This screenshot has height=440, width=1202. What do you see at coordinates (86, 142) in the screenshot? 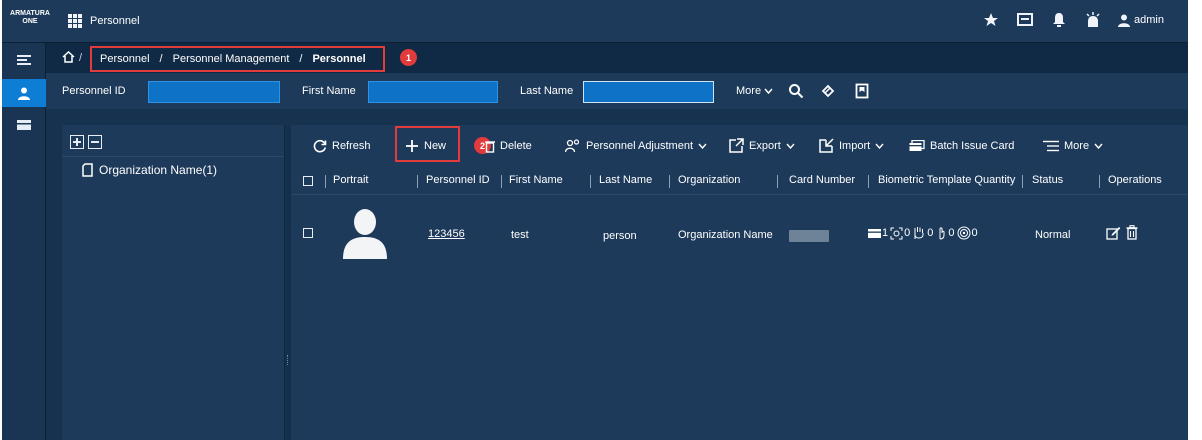
I see `org-tree-tools` at bounding box center [86, 142].